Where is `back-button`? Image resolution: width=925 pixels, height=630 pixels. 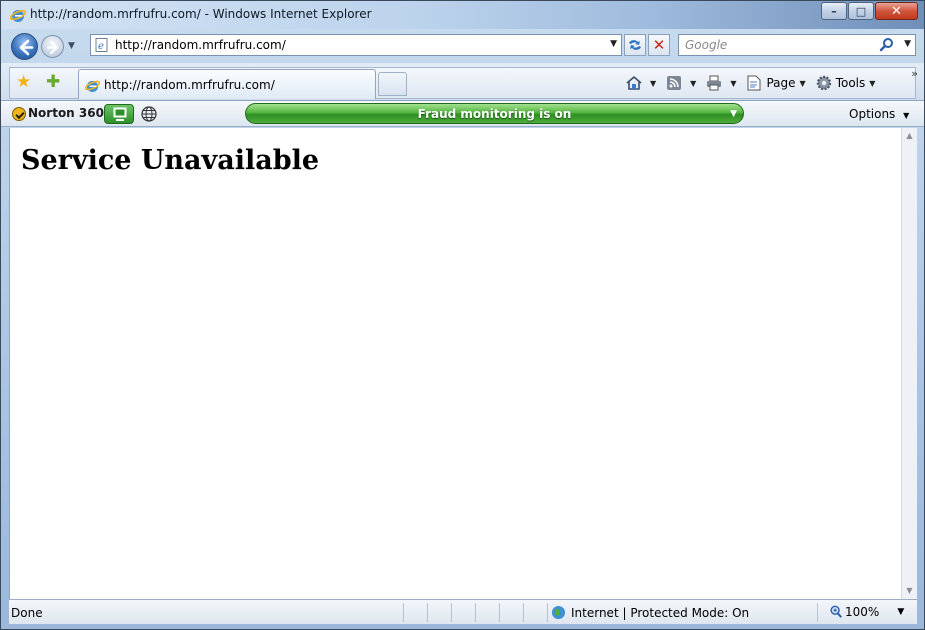 back-button is located at coordinates (24, 46).